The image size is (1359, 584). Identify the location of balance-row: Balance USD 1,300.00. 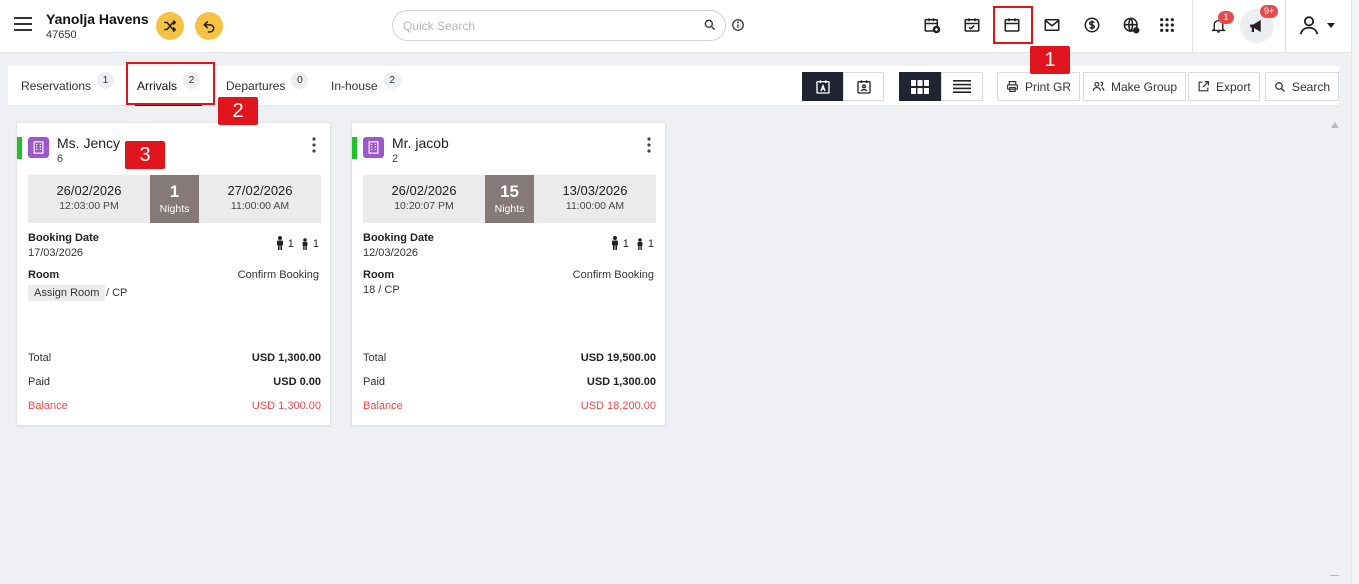
(174, 406).